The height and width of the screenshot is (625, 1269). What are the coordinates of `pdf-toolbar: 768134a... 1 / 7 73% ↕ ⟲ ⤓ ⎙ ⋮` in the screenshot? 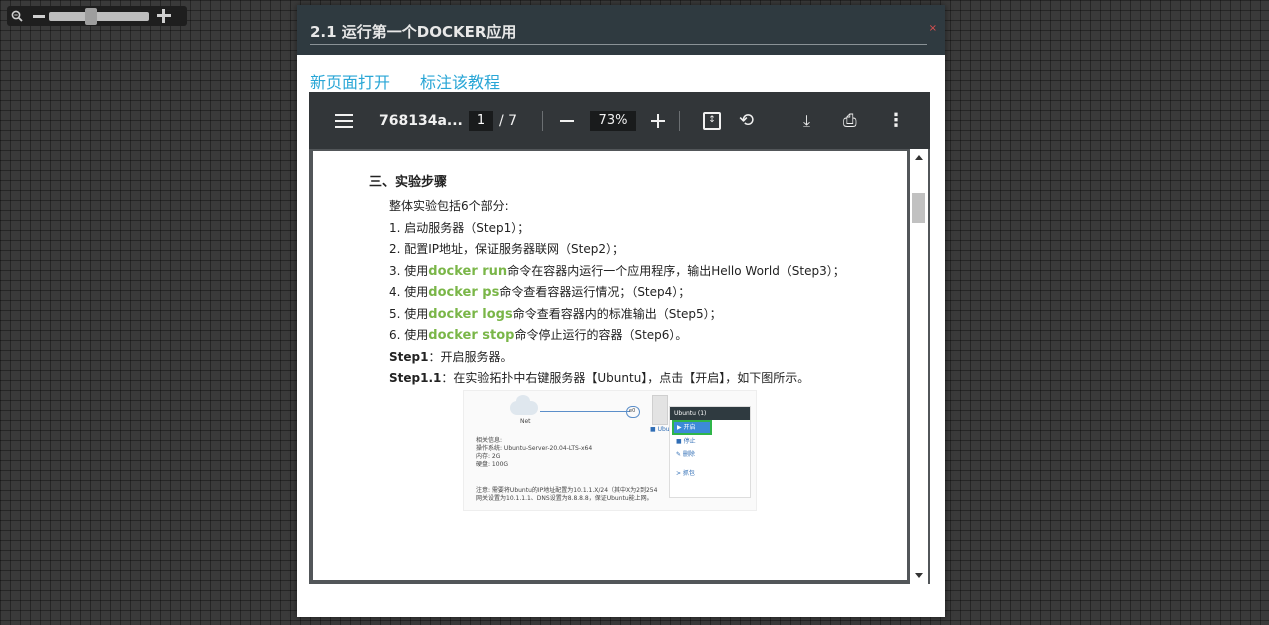 It's located at (619, 120).